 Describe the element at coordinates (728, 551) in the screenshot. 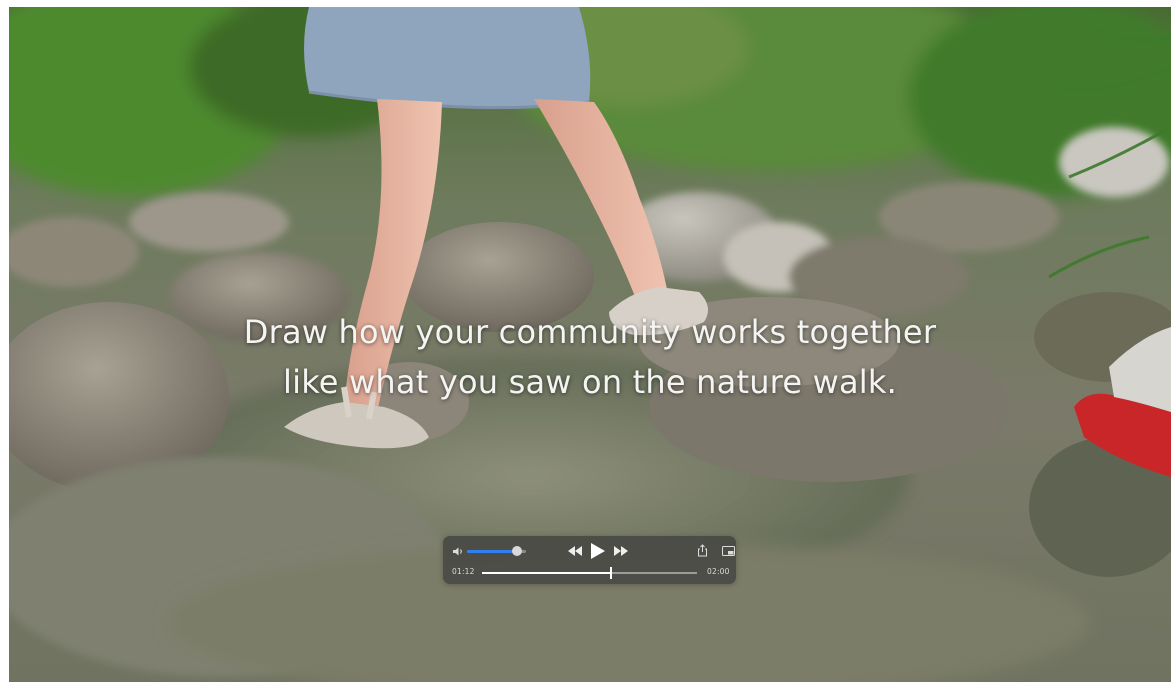

I see `picture-in-picture-icon` at that location.